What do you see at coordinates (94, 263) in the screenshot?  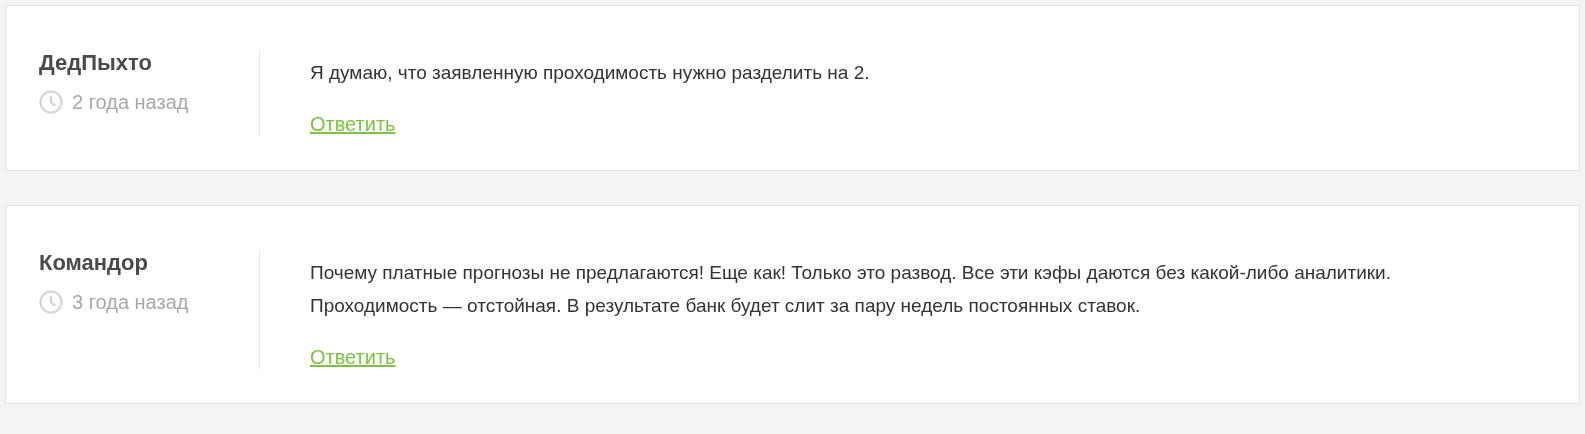 I see `author-name: Командор` at bounding box center [94, 263].